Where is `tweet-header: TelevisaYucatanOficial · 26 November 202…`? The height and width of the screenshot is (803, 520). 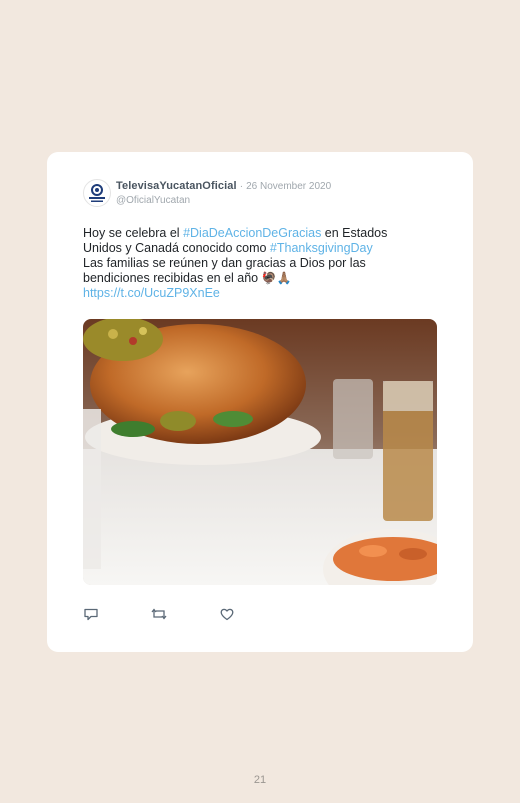 tweet-header: TelevisaYucatanOficial · 26 November 202… is located at coordinates (207, 193).